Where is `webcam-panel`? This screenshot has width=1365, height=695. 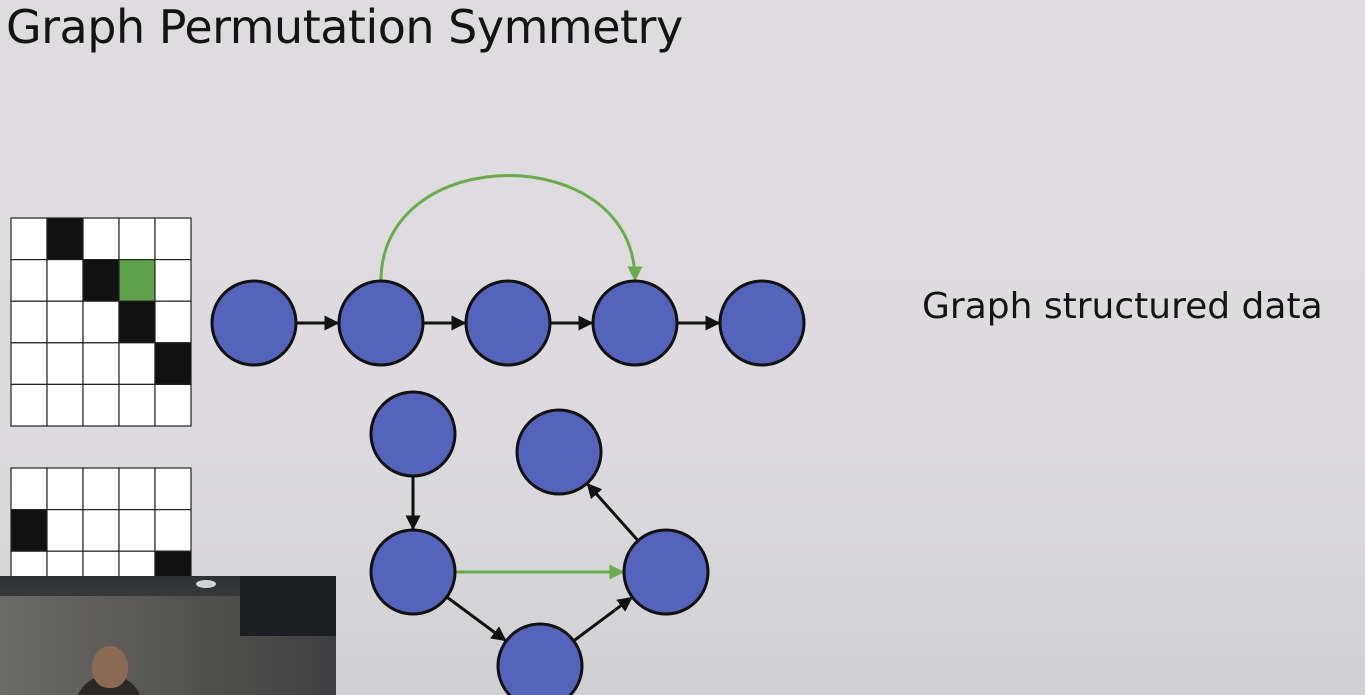 webcam-panel is located at coordinates (288, 606).